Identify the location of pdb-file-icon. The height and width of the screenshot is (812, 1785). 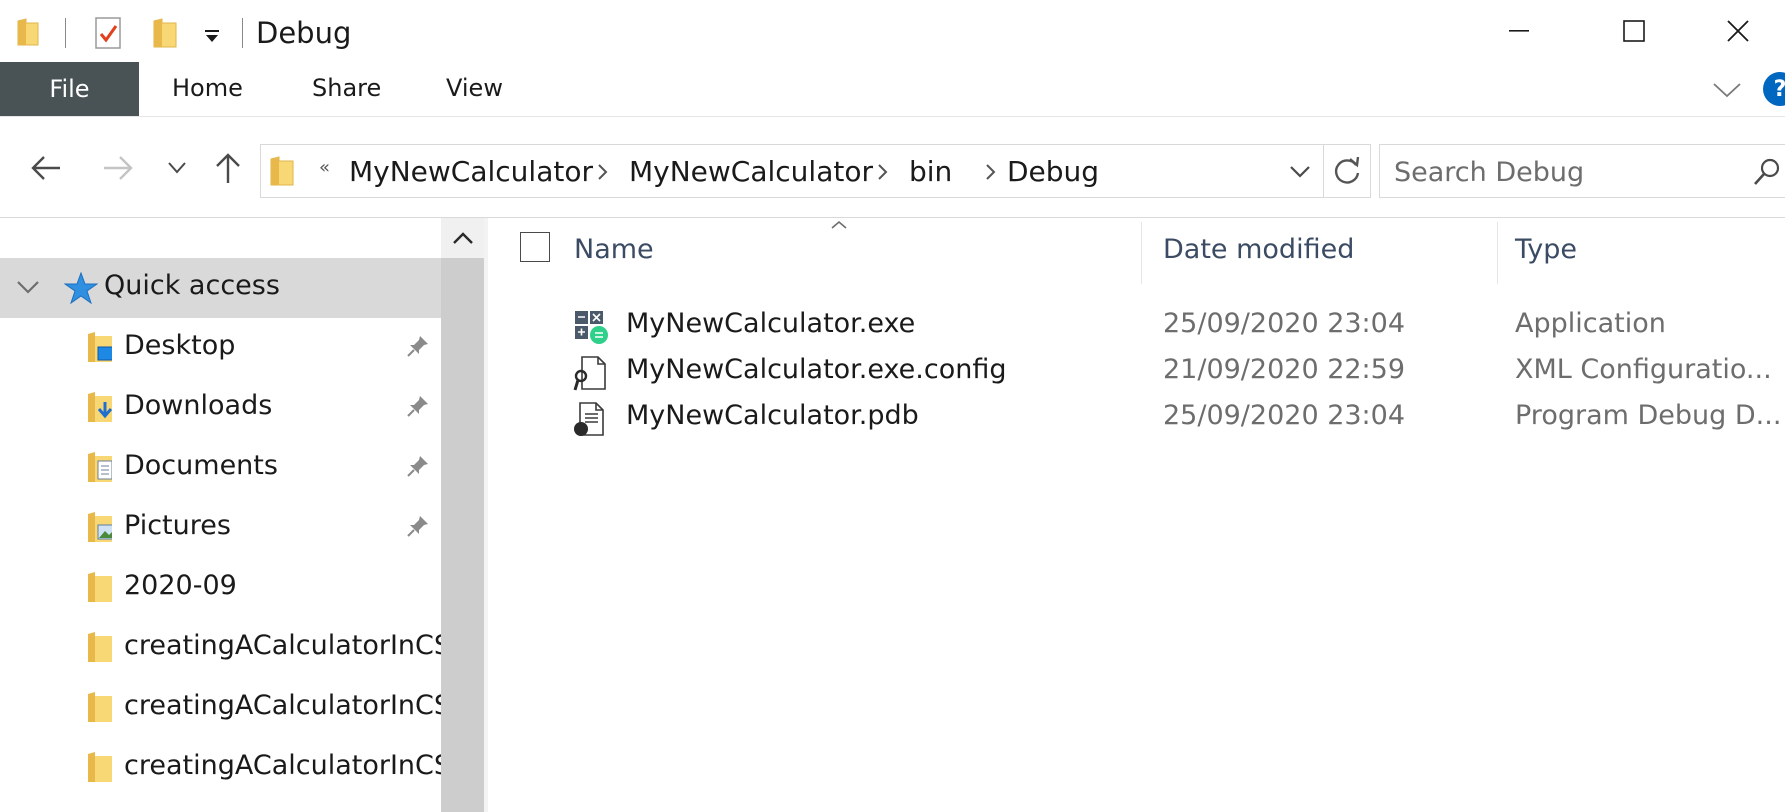
(589, 419).